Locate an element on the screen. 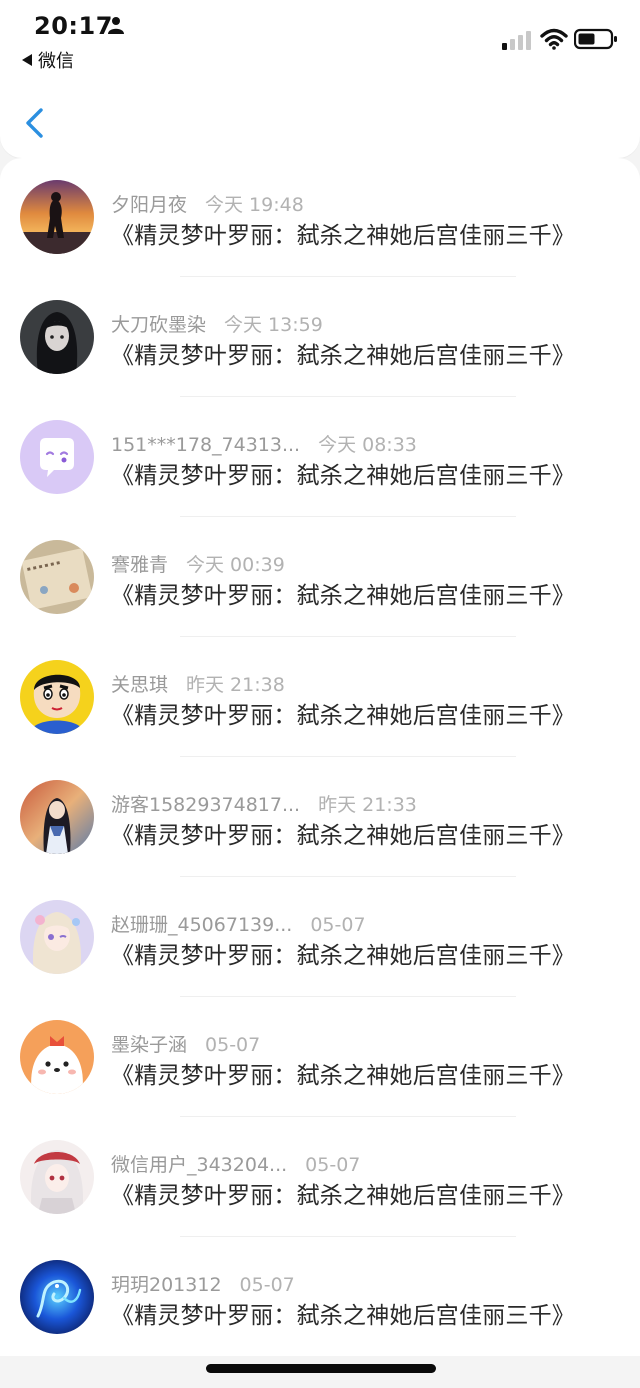 This screenshot has height=1388, width=640. cute-puppy-icon is located at coordinates (57, 1057).